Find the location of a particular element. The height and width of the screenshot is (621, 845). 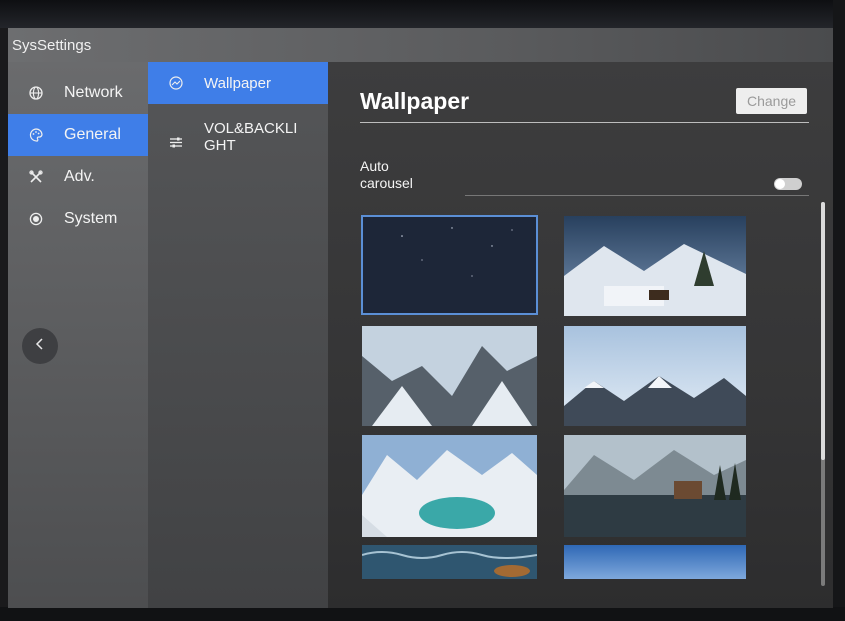

wallpaper-thumb-starry-sky is located at coordinates (449, 265).